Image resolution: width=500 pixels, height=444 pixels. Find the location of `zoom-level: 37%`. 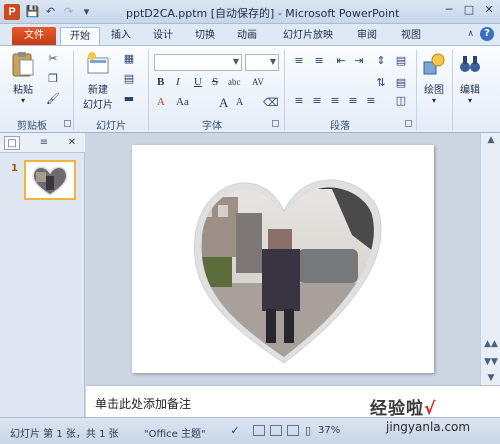

zoom-level: 37% is located at coordinates (329, 430).